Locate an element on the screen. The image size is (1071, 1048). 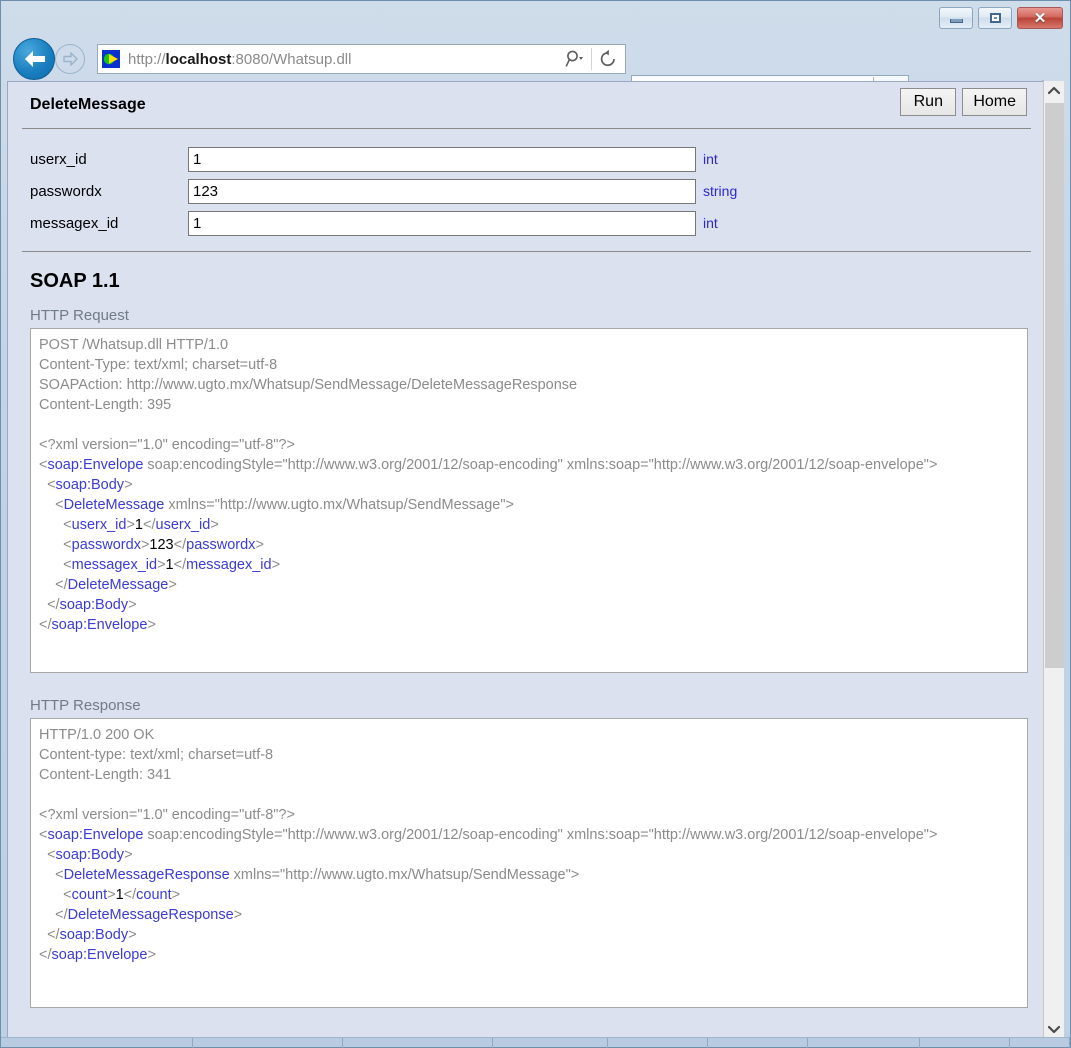
desktop-taskbar is located at coordinates (535, 1042).